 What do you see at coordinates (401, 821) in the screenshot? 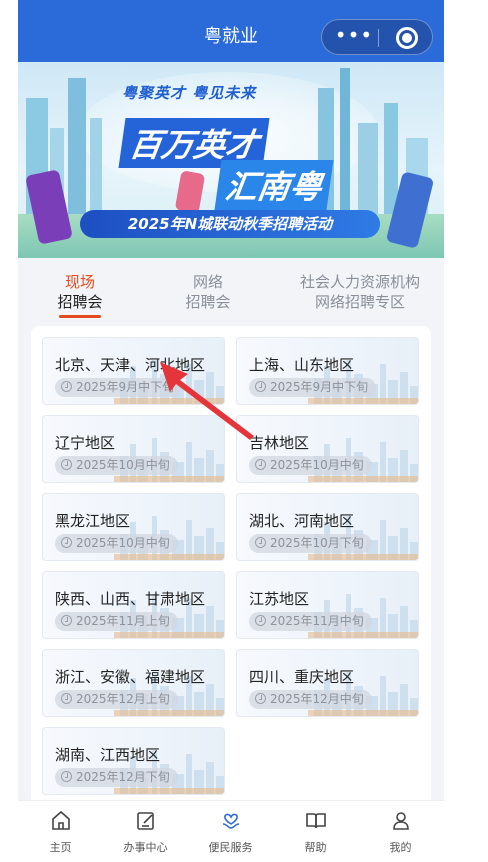
I see `person-icon` at bounding box center [401, 821].